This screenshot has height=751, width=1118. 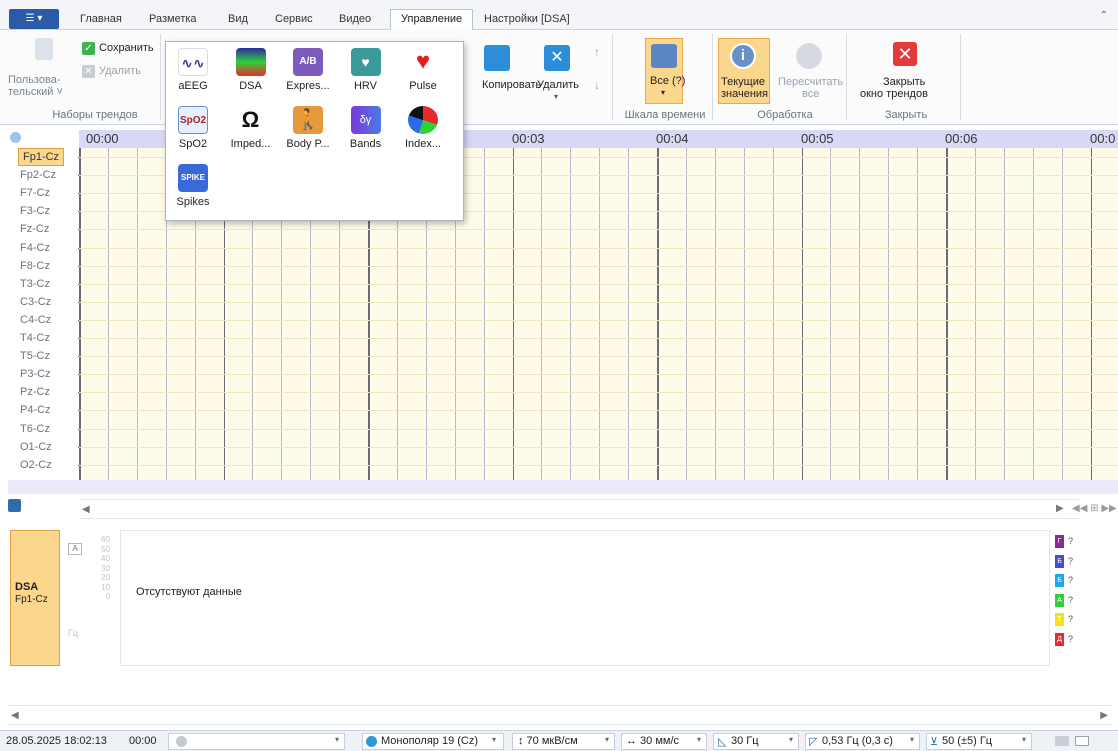 I want to click on time-label: 00:05, so click(x=817, y=138).